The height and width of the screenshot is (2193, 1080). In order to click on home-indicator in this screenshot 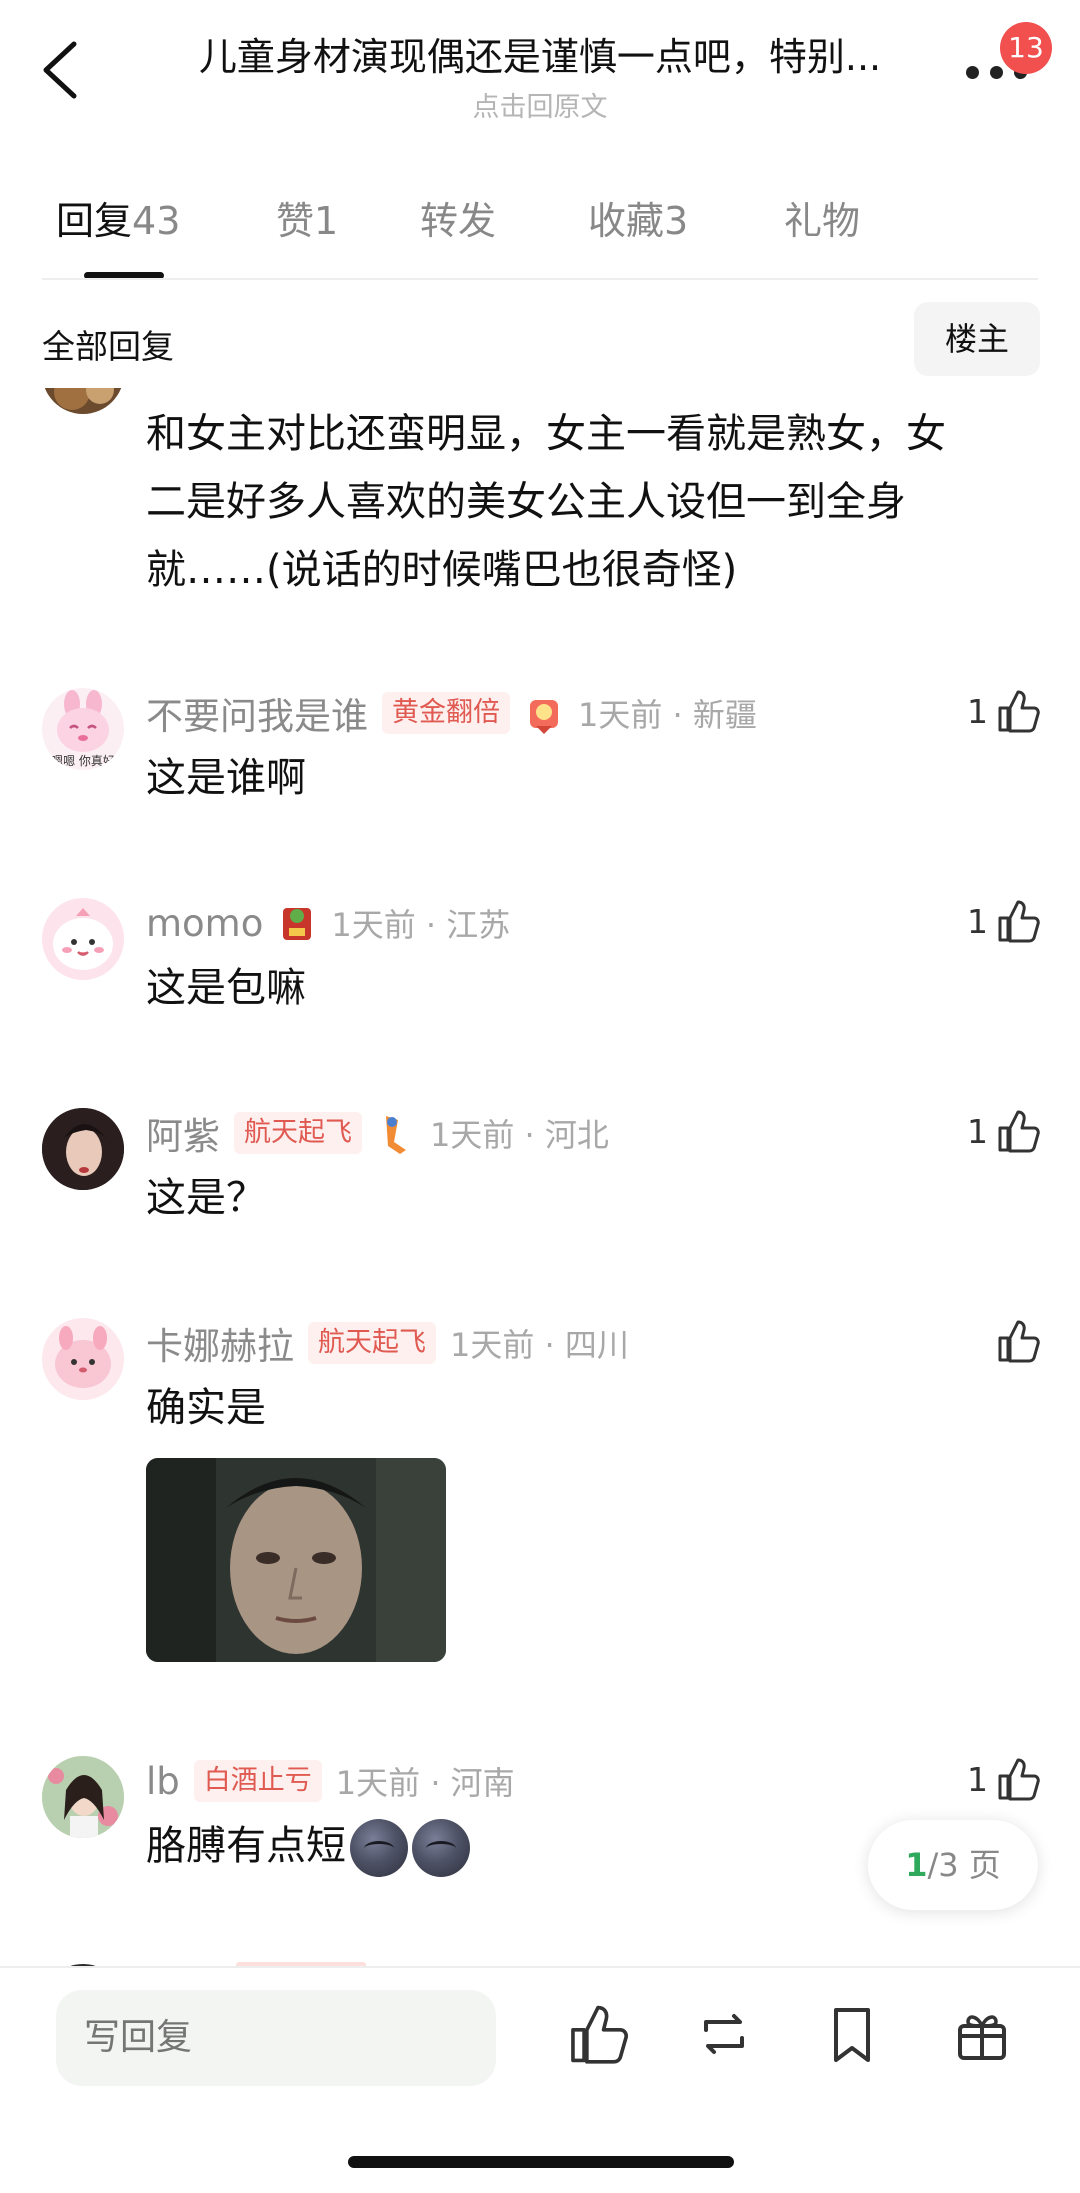, I will do `click(541, 2162)`.